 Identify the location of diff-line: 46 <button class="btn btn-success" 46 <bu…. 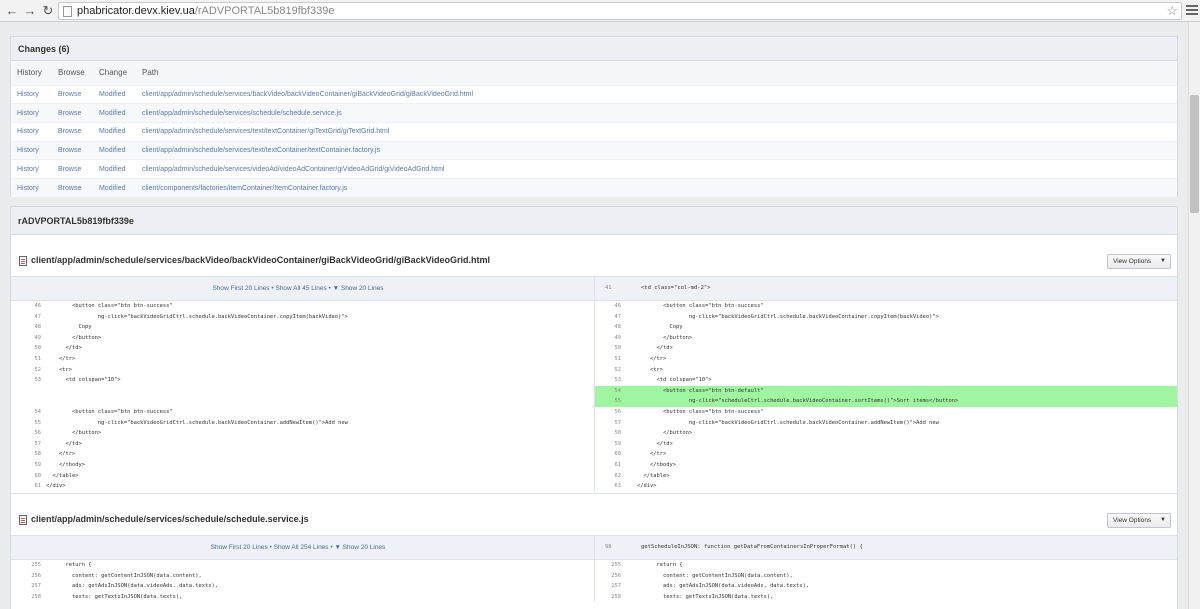
(594, 306).